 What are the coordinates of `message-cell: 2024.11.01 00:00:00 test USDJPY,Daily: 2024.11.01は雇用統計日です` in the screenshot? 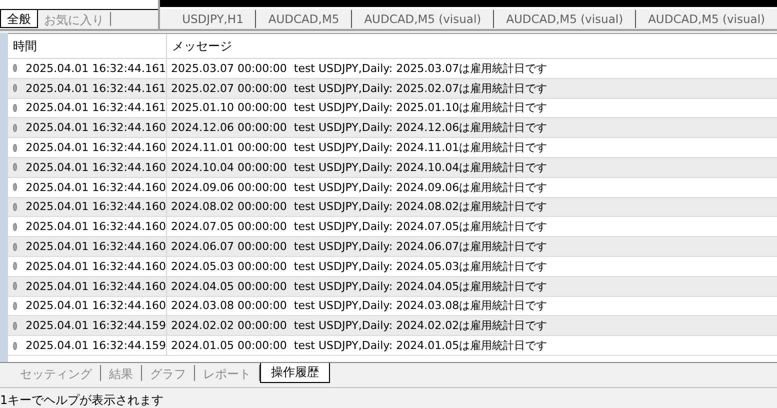 It's located at (359, 148).